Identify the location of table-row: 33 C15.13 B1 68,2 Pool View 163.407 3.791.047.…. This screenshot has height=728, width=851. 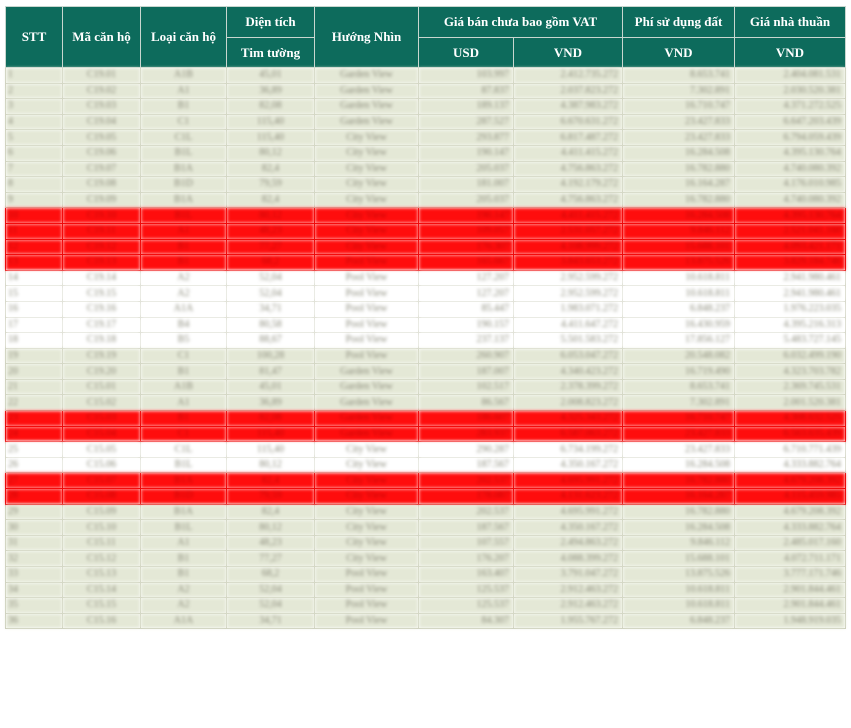
(425, 574).